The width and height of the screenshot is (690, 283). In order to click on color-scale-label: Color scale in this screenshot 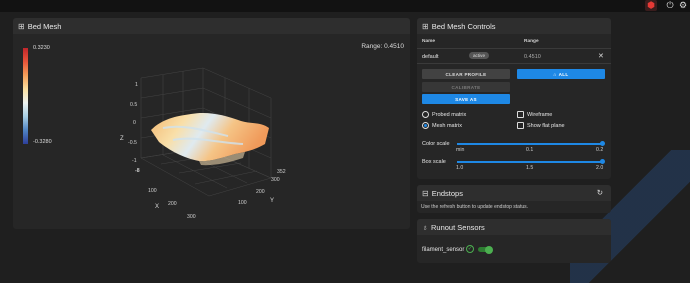, I will do `click(436, 144)`.